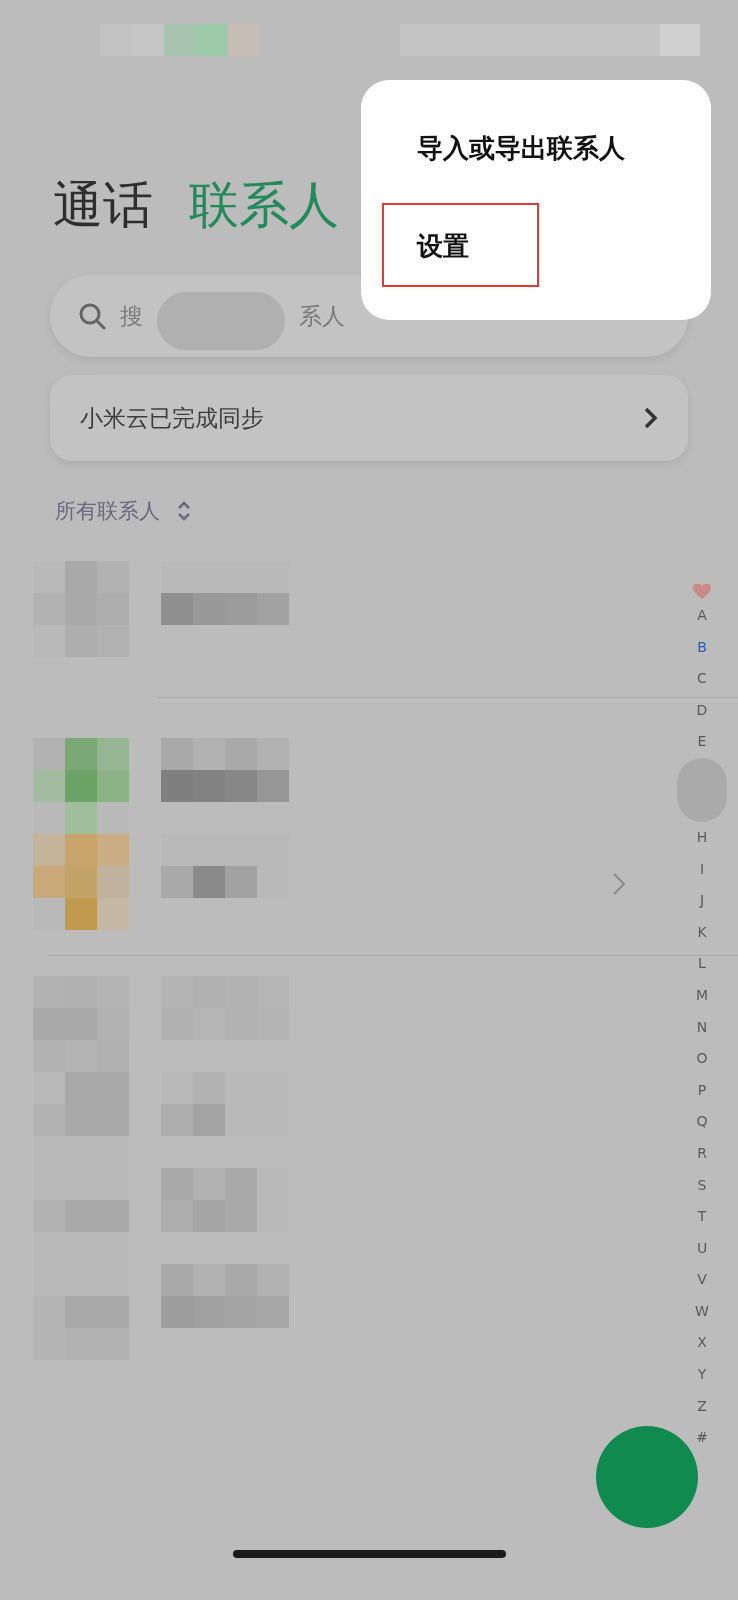 This screenshot has height=1600, width=738. Describe the element at coordinates (131, 316) in the screenshot. I see `placeholder-text: 搜` at that location.